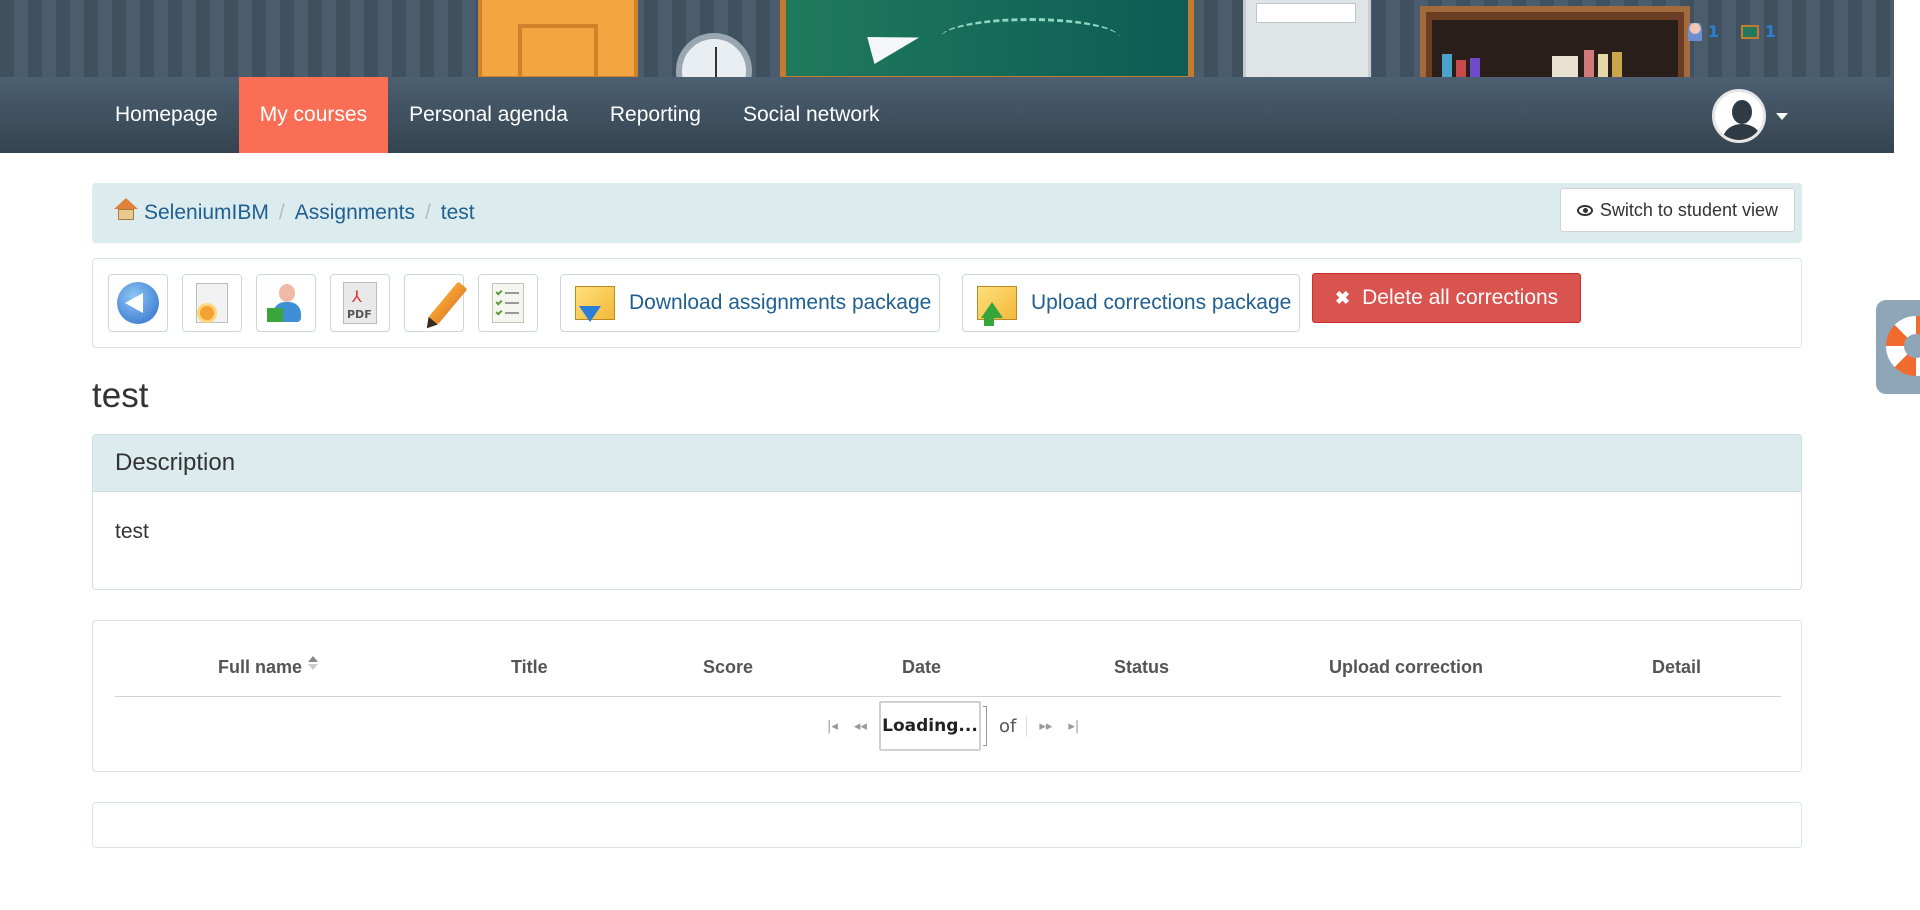 The image size is (1920, 910). Describe the element at coordinates (714, 55) in the screenshot. I see `clock-illustration` at that location.